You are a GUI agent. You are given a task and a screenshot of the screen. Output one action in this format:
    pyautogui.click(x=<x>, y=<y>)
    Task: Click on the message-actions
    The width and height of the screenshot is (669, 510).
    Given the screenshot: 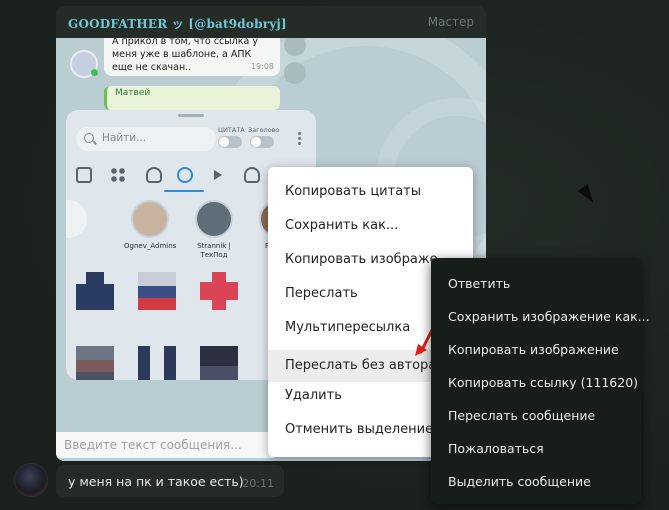 What is the action you would take?
    pyautogui.click(x=296, y=66)
    